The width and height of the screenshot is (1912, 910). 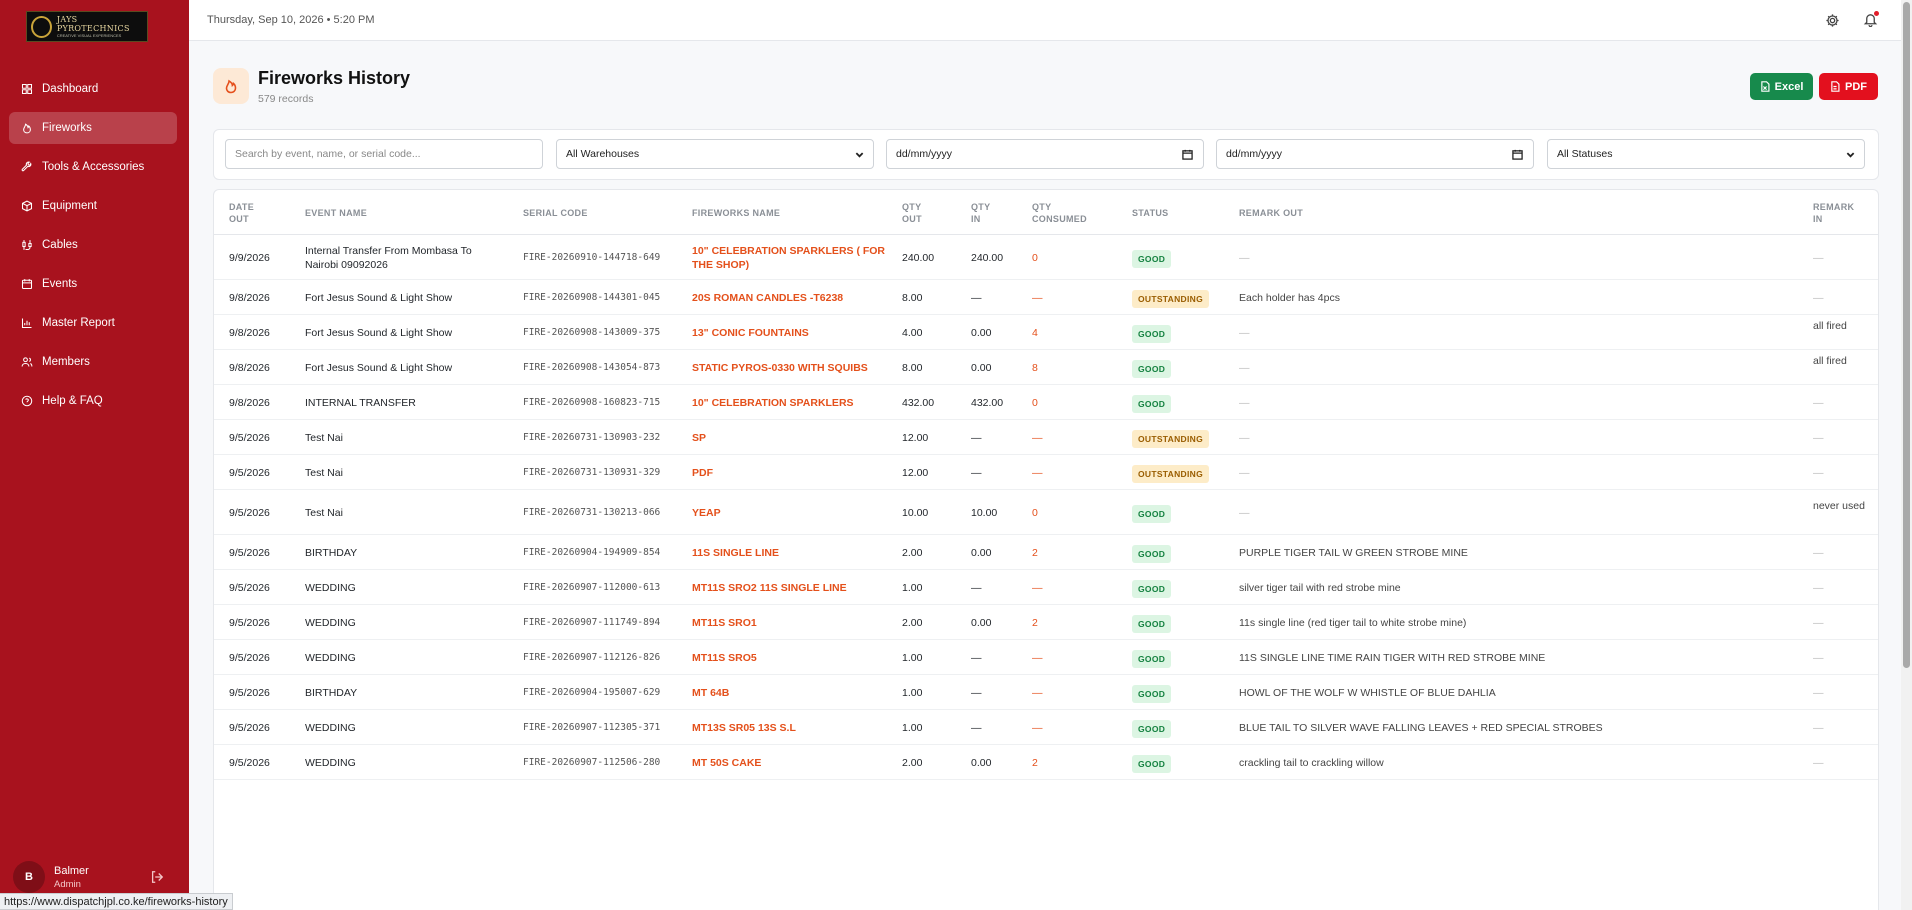 What do you see at coordinates (67, 884) in the screenshot?
I see `user-role: Admin` at bounding box center [67, 884].